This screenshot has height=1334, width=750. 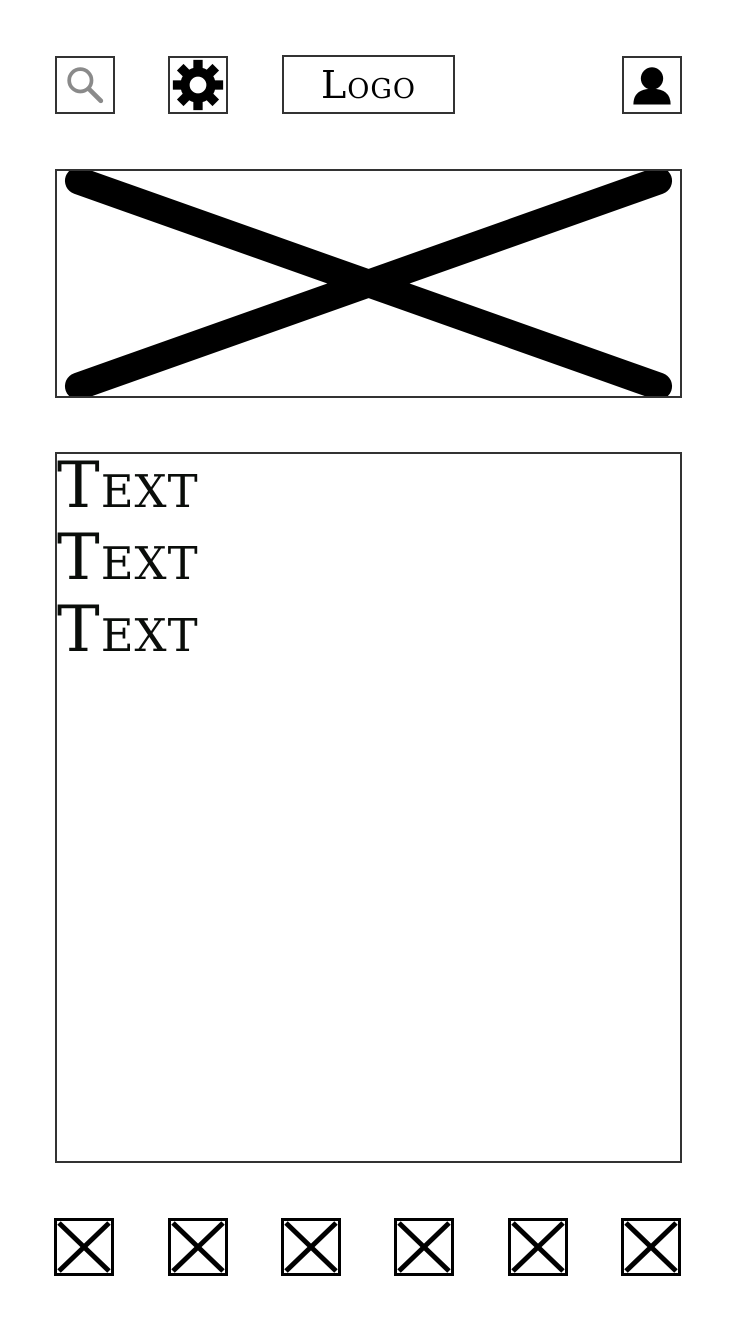 I want to click on profile-button, so click(x=652, y=85).